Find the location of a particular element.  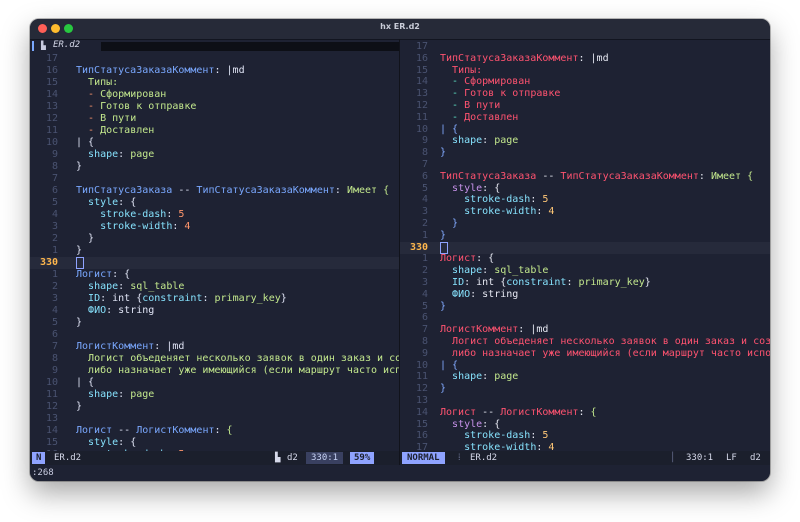

buffer-tab-er-d2: ER.d2 is located at coordinates (66, 45).